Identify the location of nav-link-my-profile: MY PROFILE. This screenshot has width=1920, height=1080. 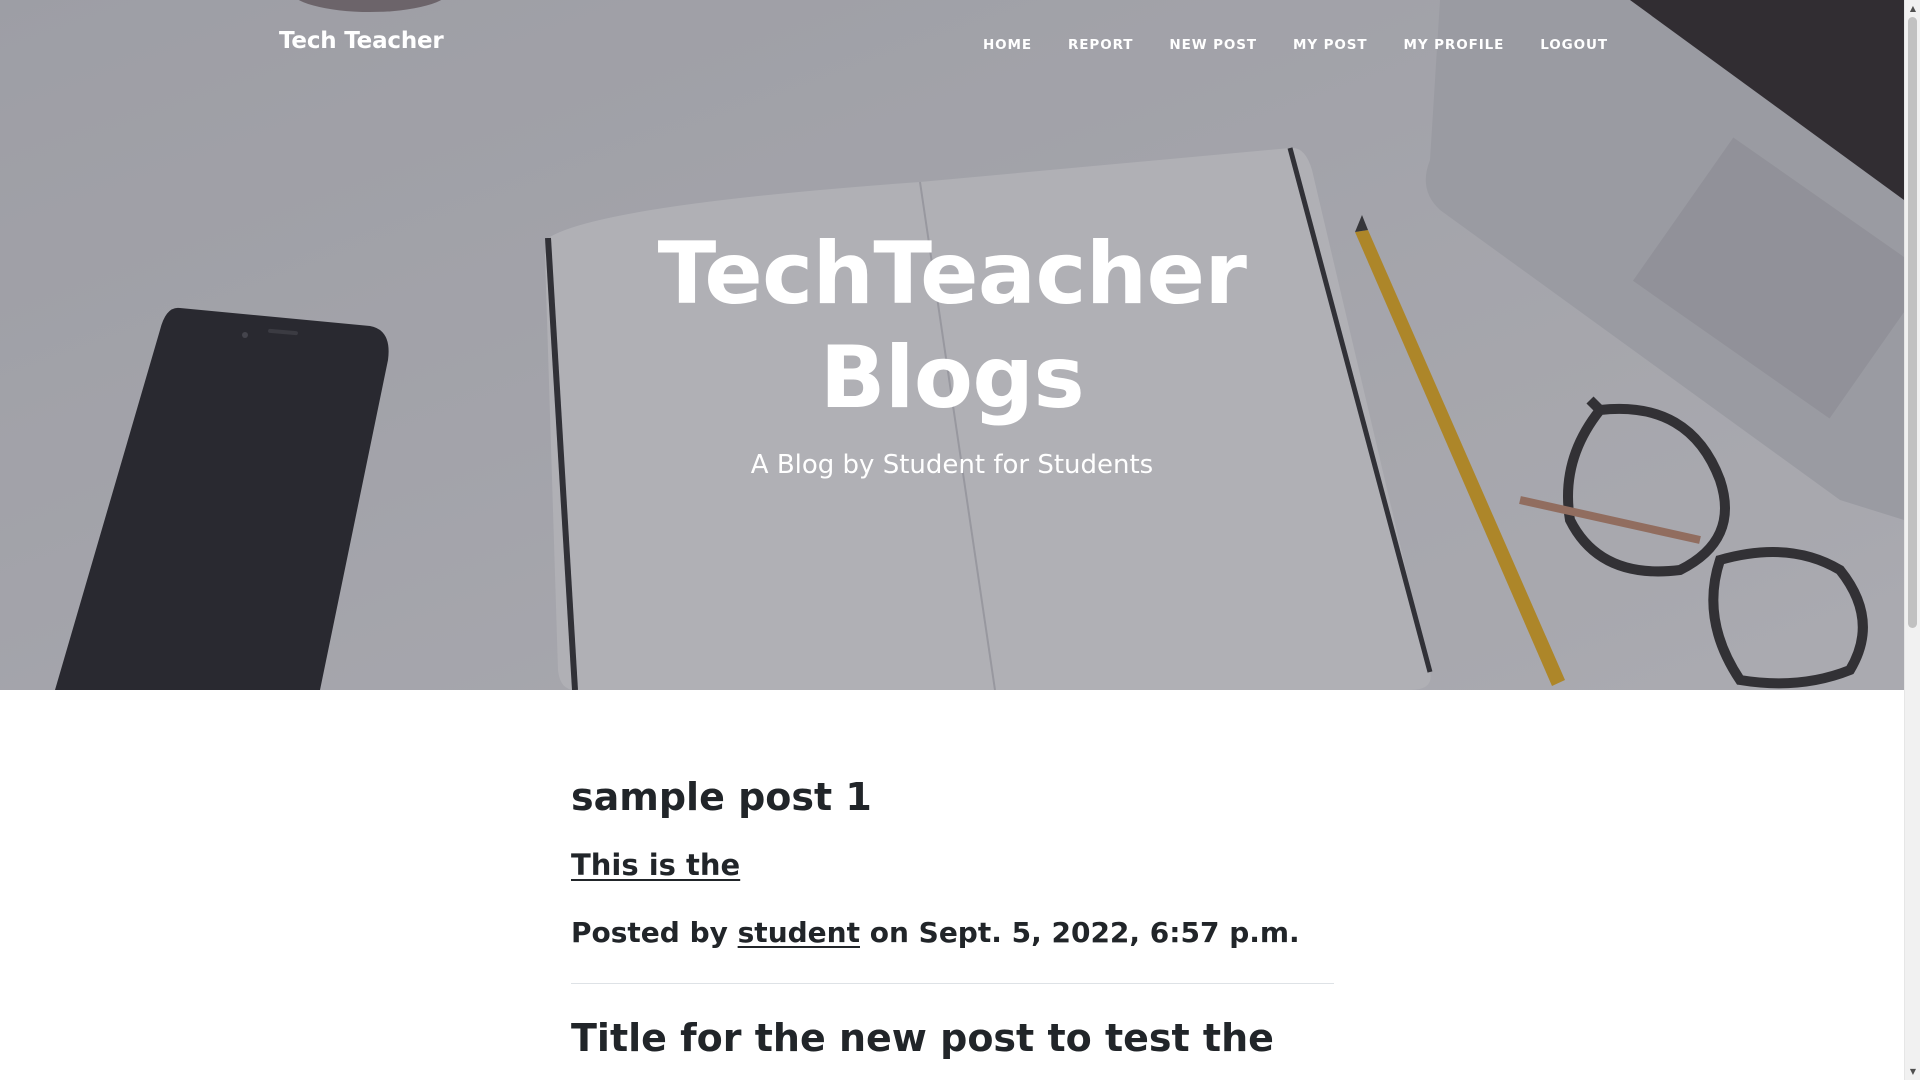
(1454, 45).